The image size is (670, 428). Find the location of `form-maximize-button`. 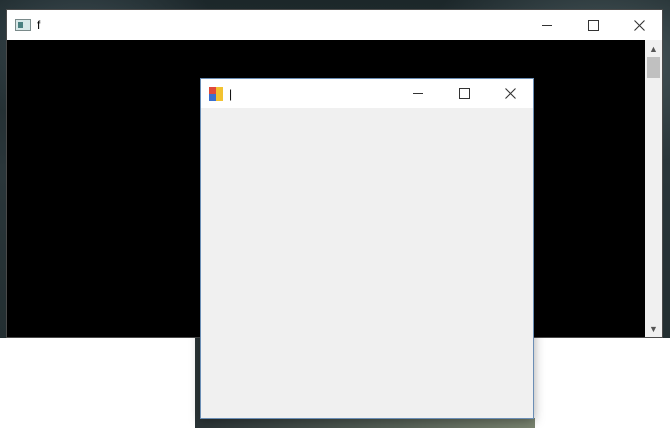

form-maximize-button is located at coordinates (464, 93).